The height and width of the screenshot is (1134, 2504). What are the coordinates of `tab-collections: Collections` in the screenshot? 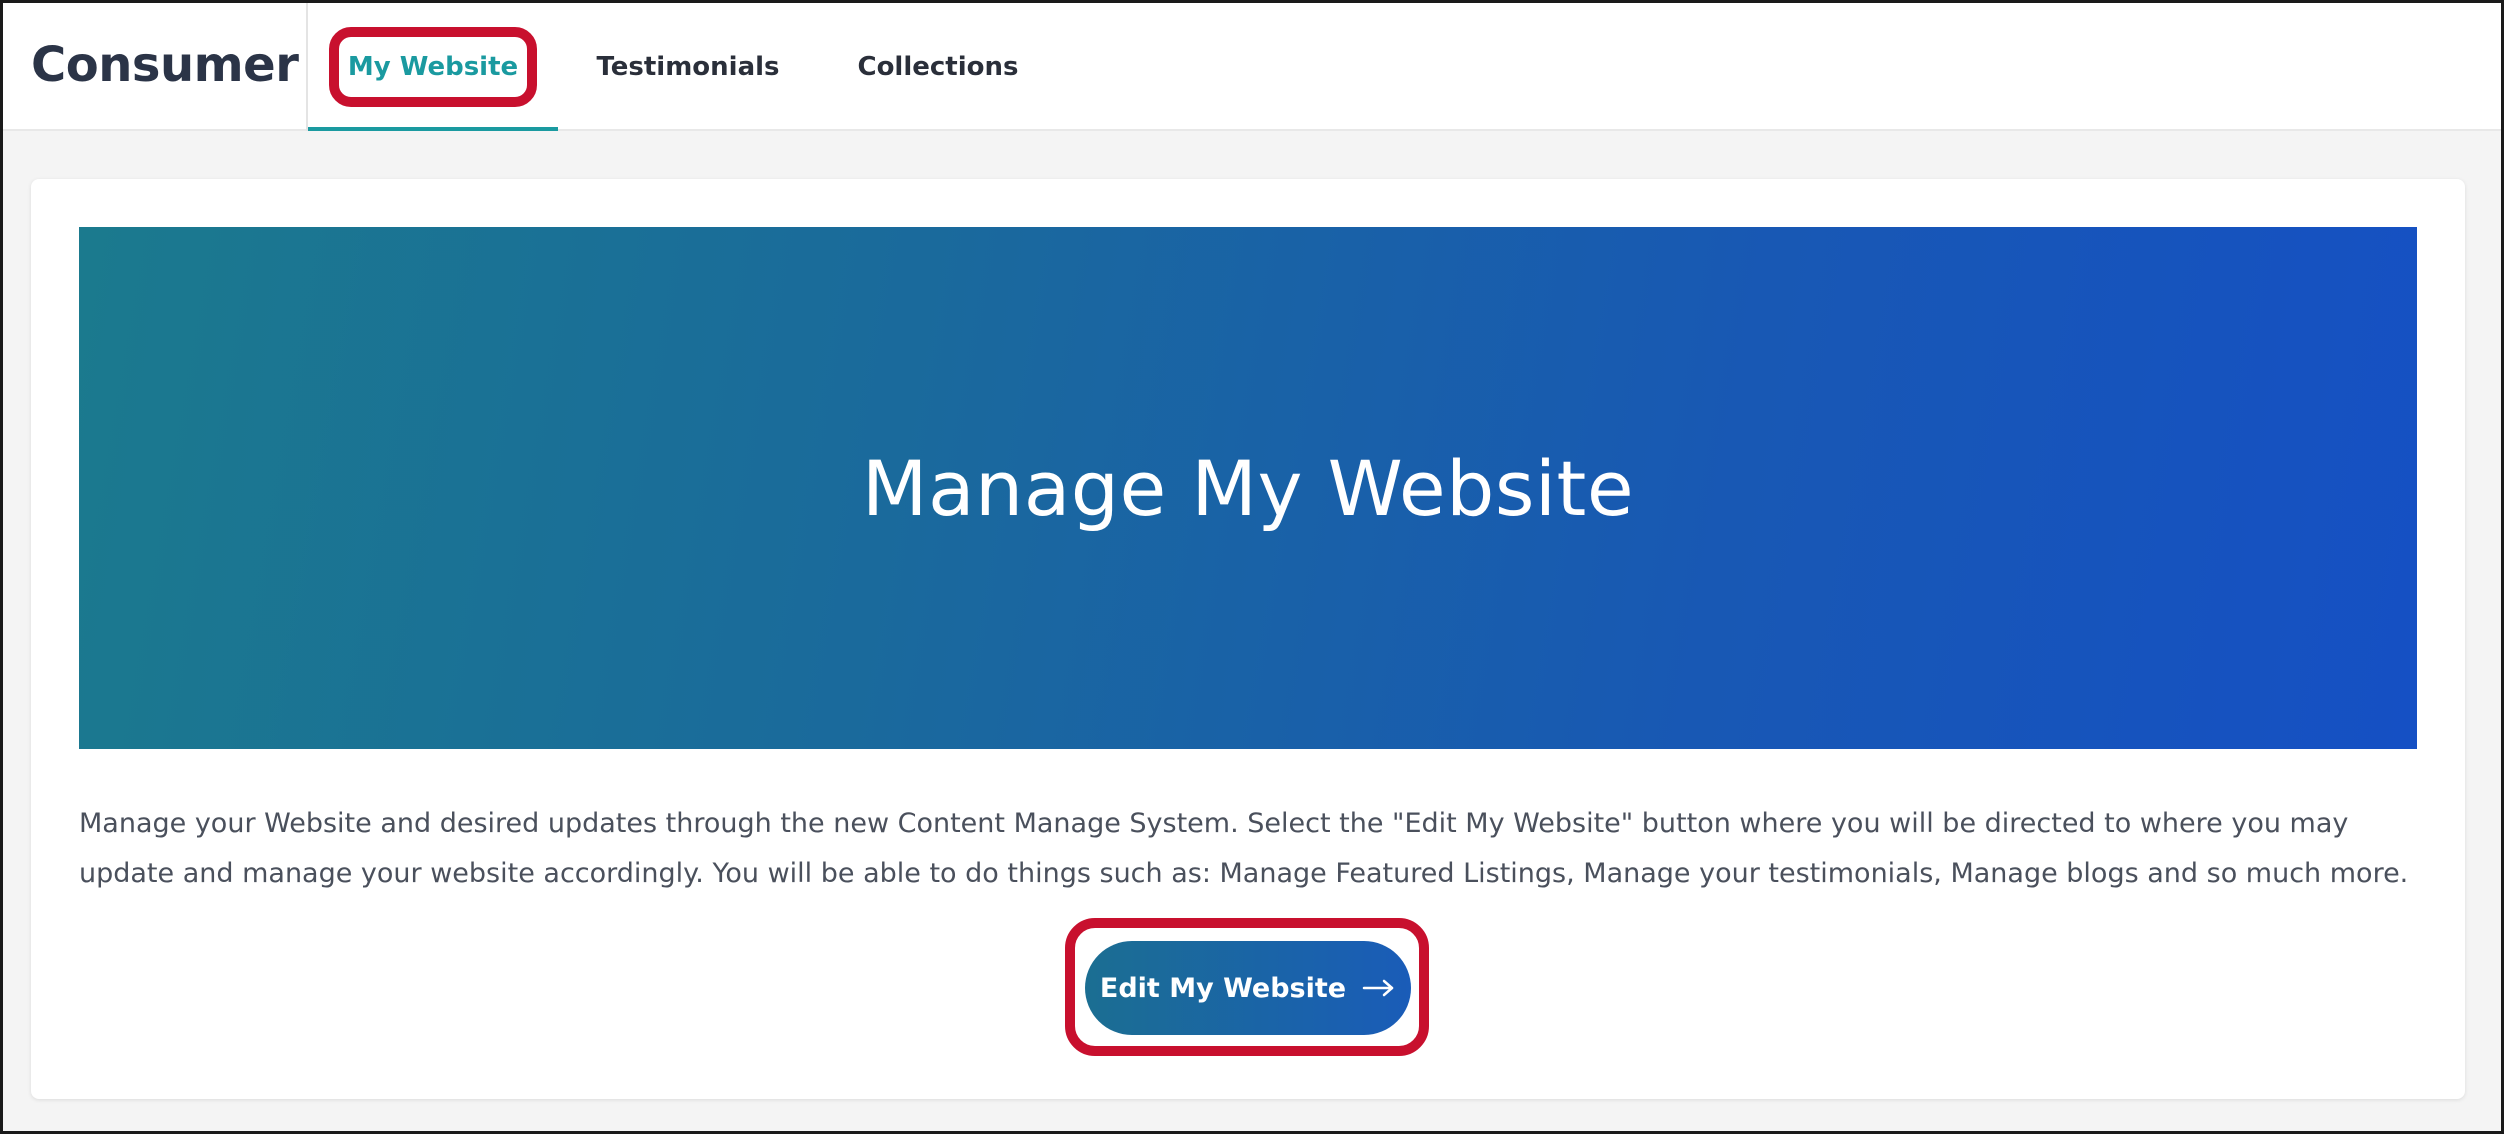 It's located at (938, 67).